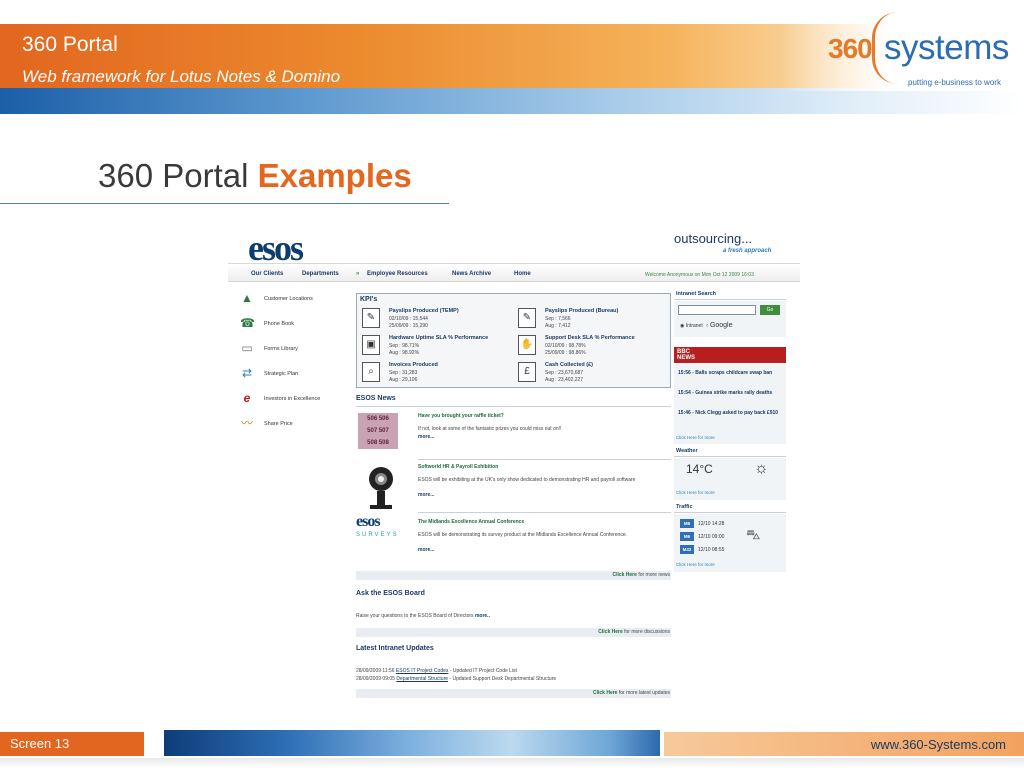 Image resolution: width=1024 pixels, height=768 pixels. Describe the element at coordinates (295, 403) in the screenshot. I see `left-nav-item: e Investors in Excellence` at that location.